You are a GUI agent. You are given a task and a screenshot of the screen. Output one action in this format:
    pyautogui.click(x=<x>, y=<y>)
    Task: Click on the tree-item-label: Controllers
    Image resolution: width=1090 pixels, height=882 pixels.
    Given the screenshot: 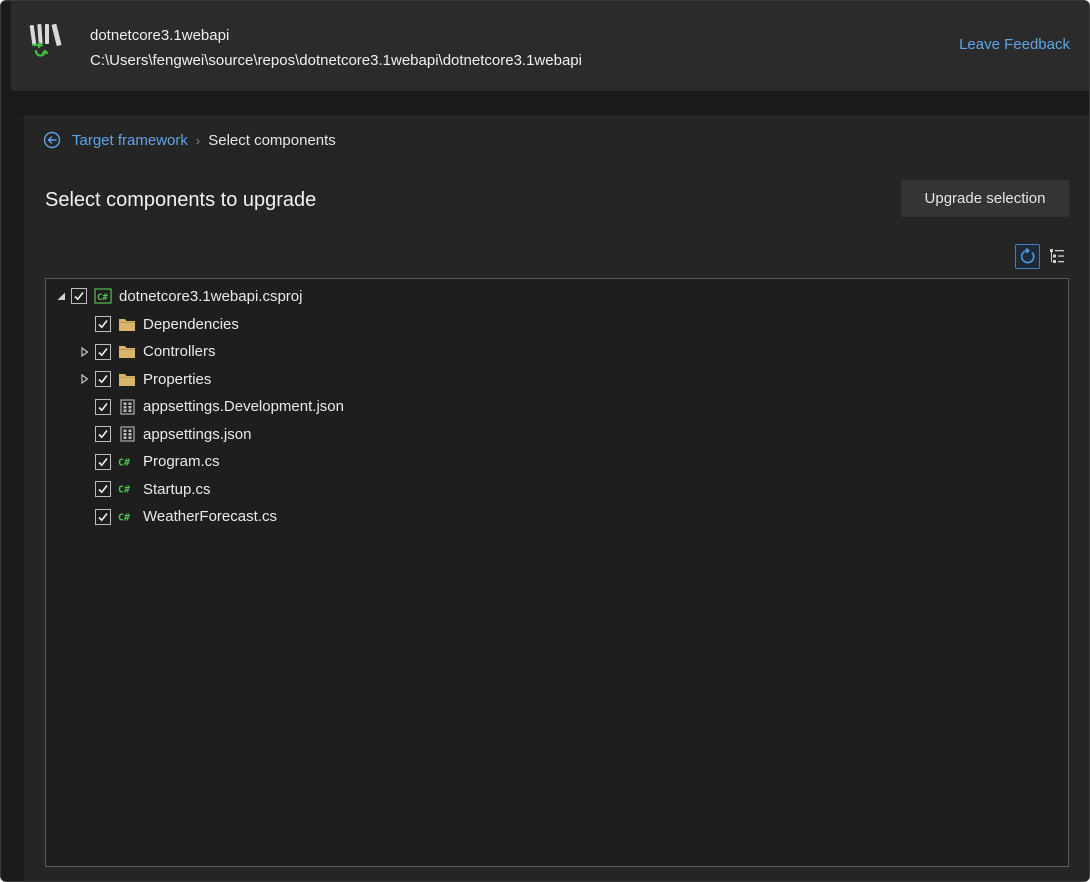 What is the action you would take?
    pyautogui.click(x=179, y=351)
    